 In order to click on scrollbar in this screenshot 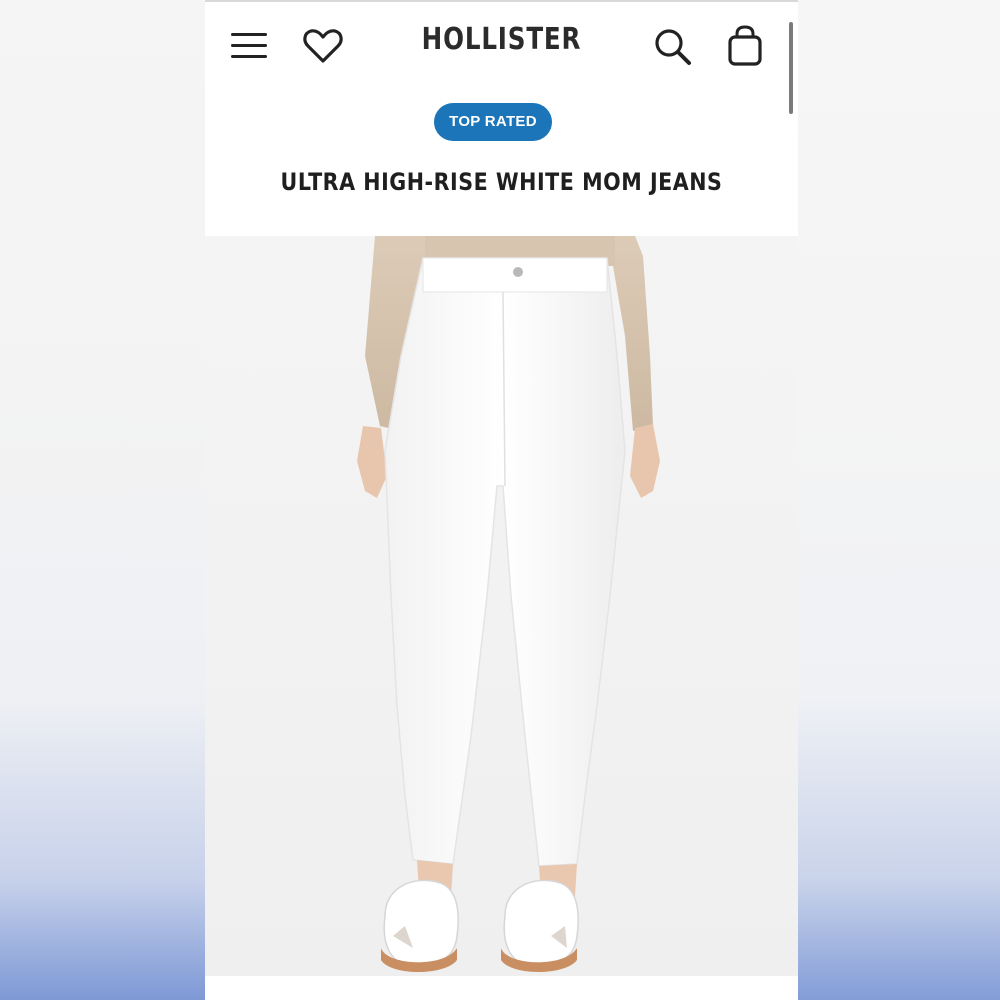, I will do `click(791, 68)`.